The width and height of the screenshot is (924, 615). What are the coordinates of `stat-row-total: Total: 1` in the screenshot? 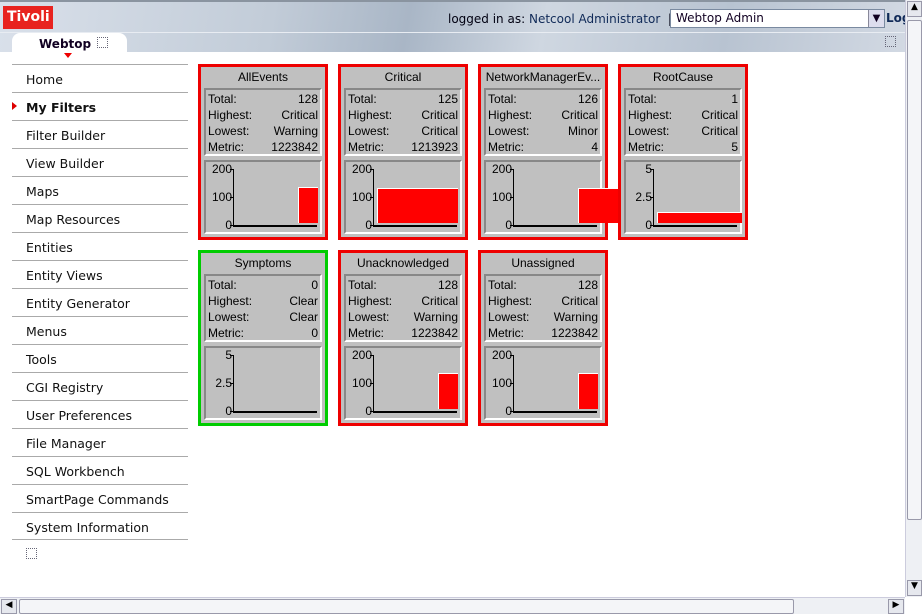 It's located at (683, 99).